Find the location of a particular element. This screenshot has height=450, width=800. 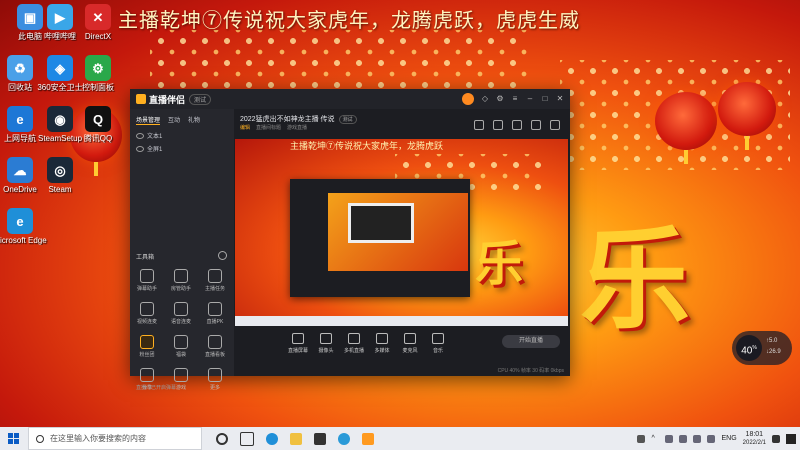

cortana-icon is located at coordinates (222, 438).